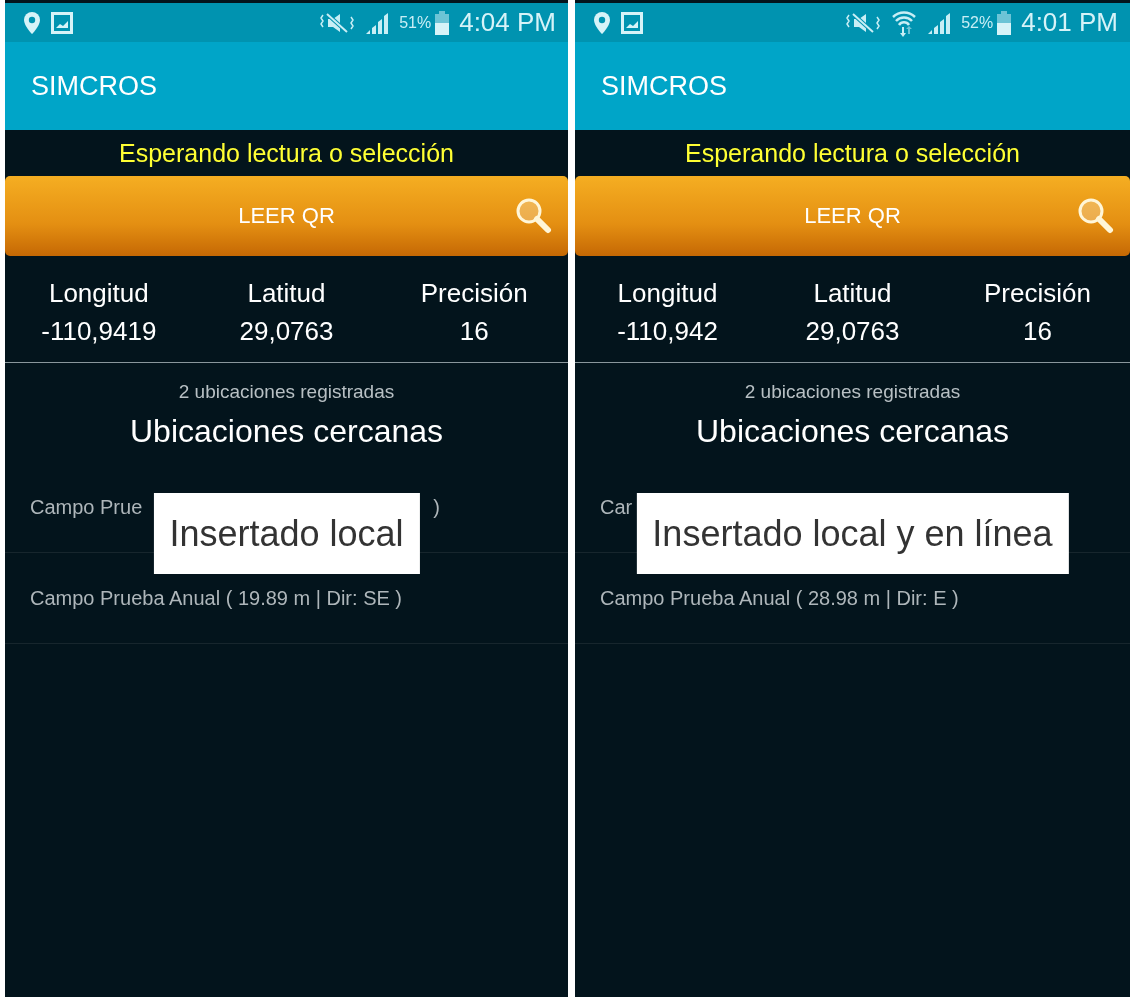  Describe the element at coordinates (507, 22) in the screenshot. I see `clock-time: 4:04 PM` at that location.